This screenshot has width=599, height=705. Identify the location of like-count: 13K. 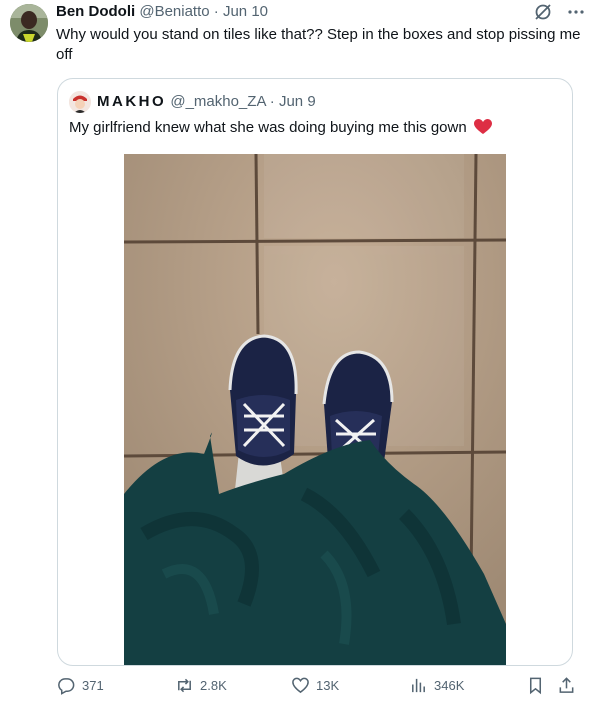
(328, 685).